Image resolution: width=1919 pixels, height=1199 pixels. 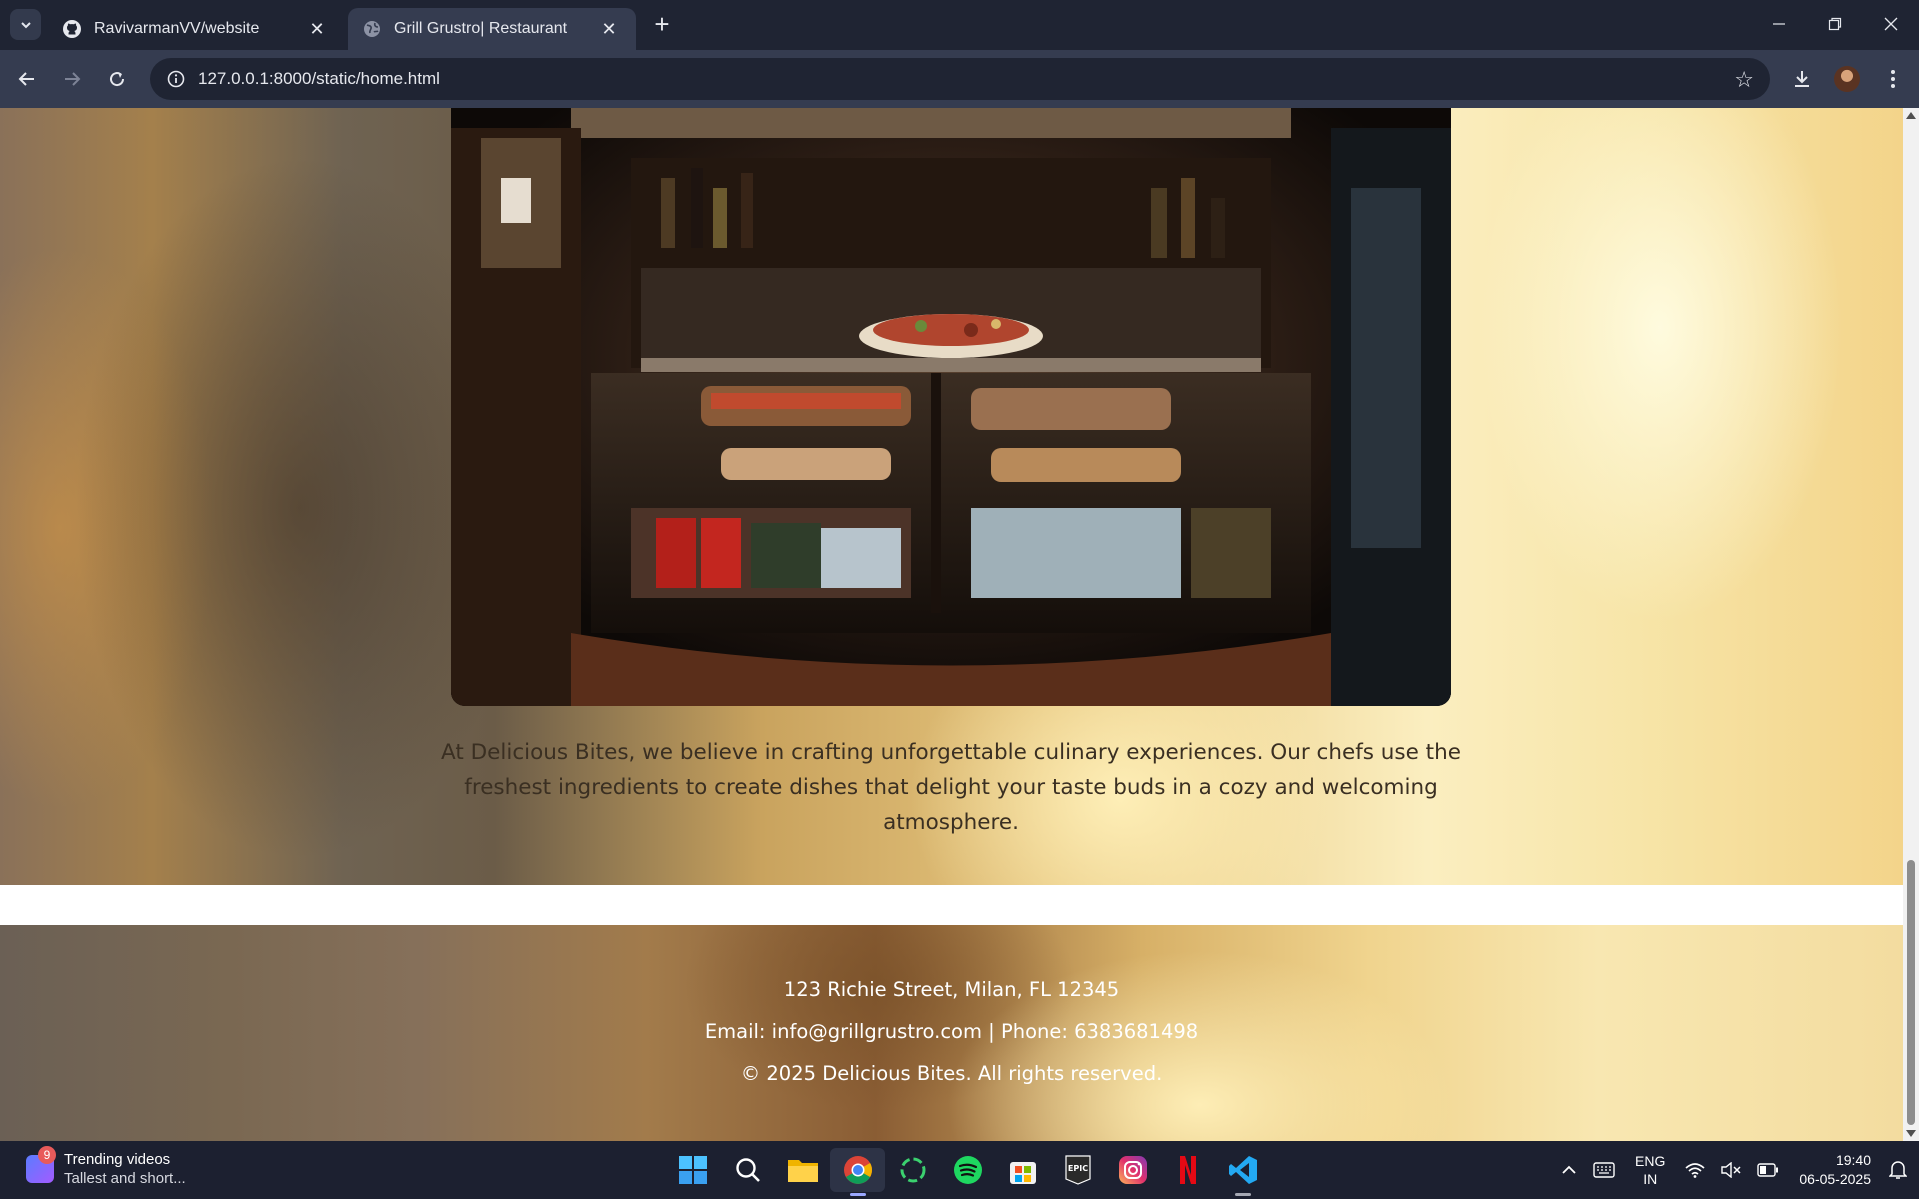 I want to click on section-divider, so click(x=951, y=905).